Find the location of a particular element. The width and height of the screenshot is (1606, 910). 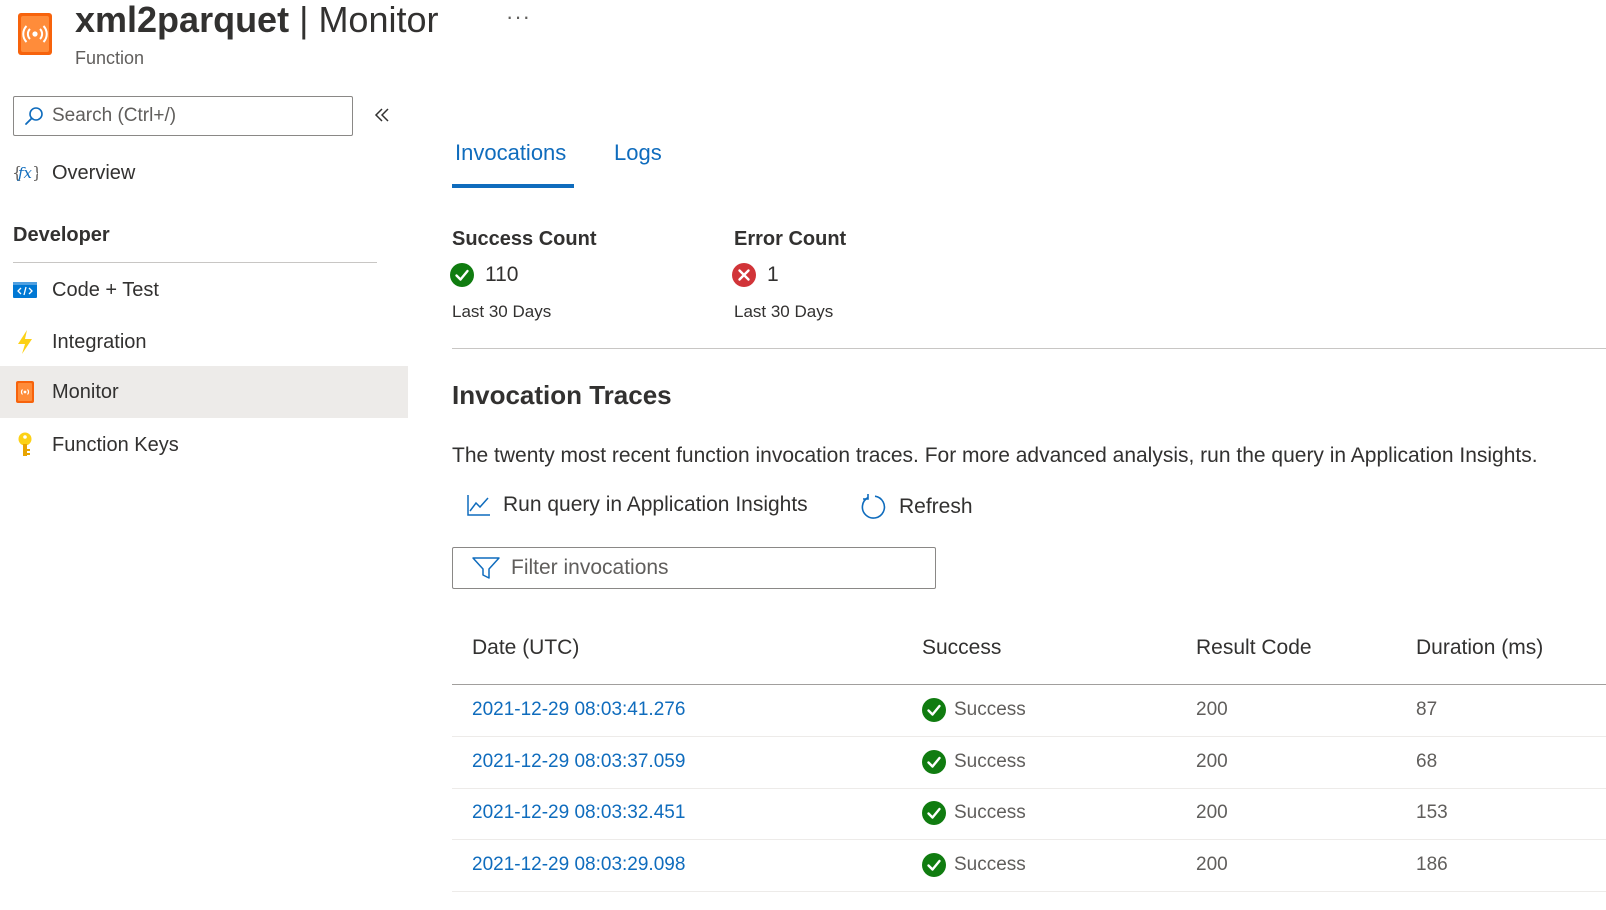

lightning-icon is located at coordinates (25, 342).